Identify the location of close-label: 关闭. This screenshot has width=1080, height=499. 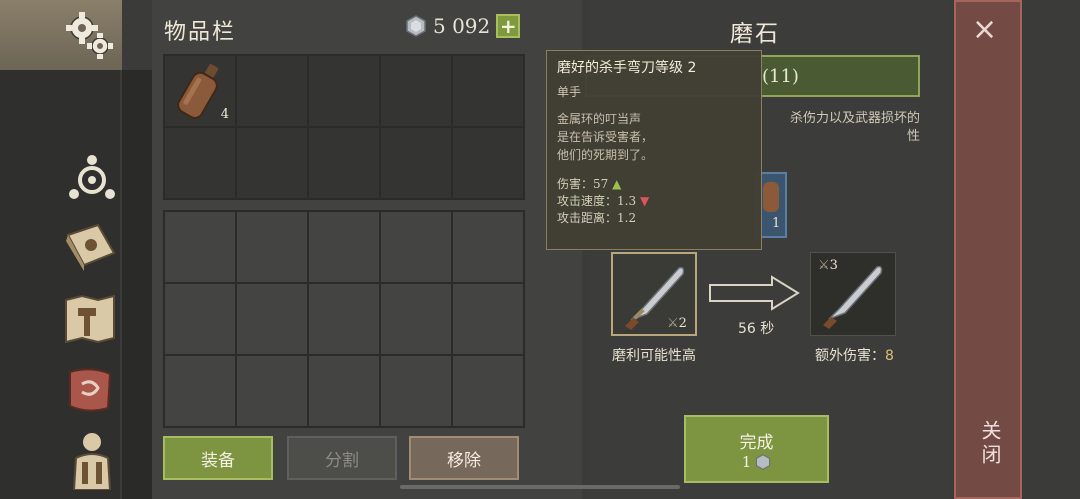
(990, 444).